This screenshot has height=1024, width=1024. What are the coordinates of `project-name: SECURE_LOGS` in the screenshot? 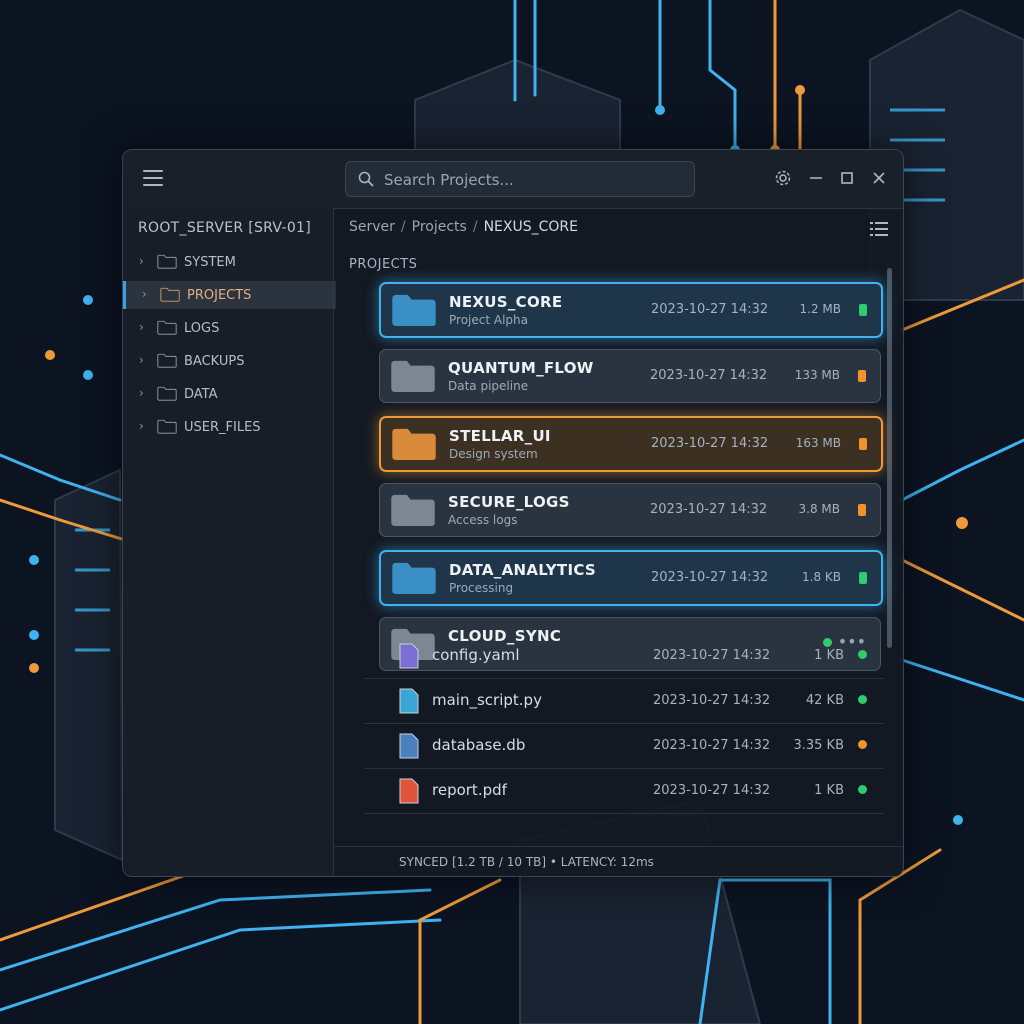 It's located at (509, 502).